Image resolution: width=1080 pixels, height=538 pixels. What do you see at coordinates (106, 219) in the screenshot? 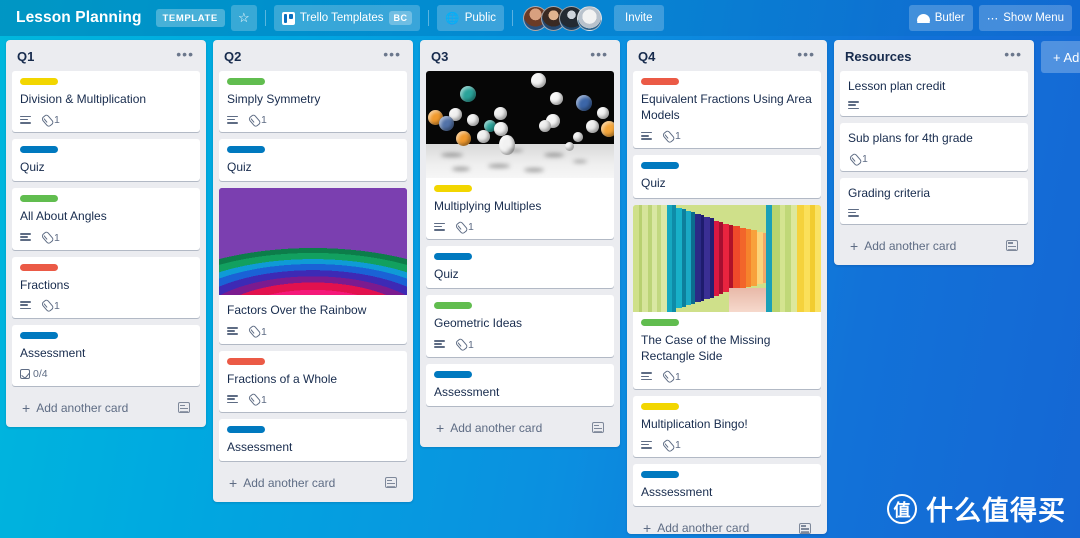
I see `card: All About Angles 1` at bounding box center [106, 219].